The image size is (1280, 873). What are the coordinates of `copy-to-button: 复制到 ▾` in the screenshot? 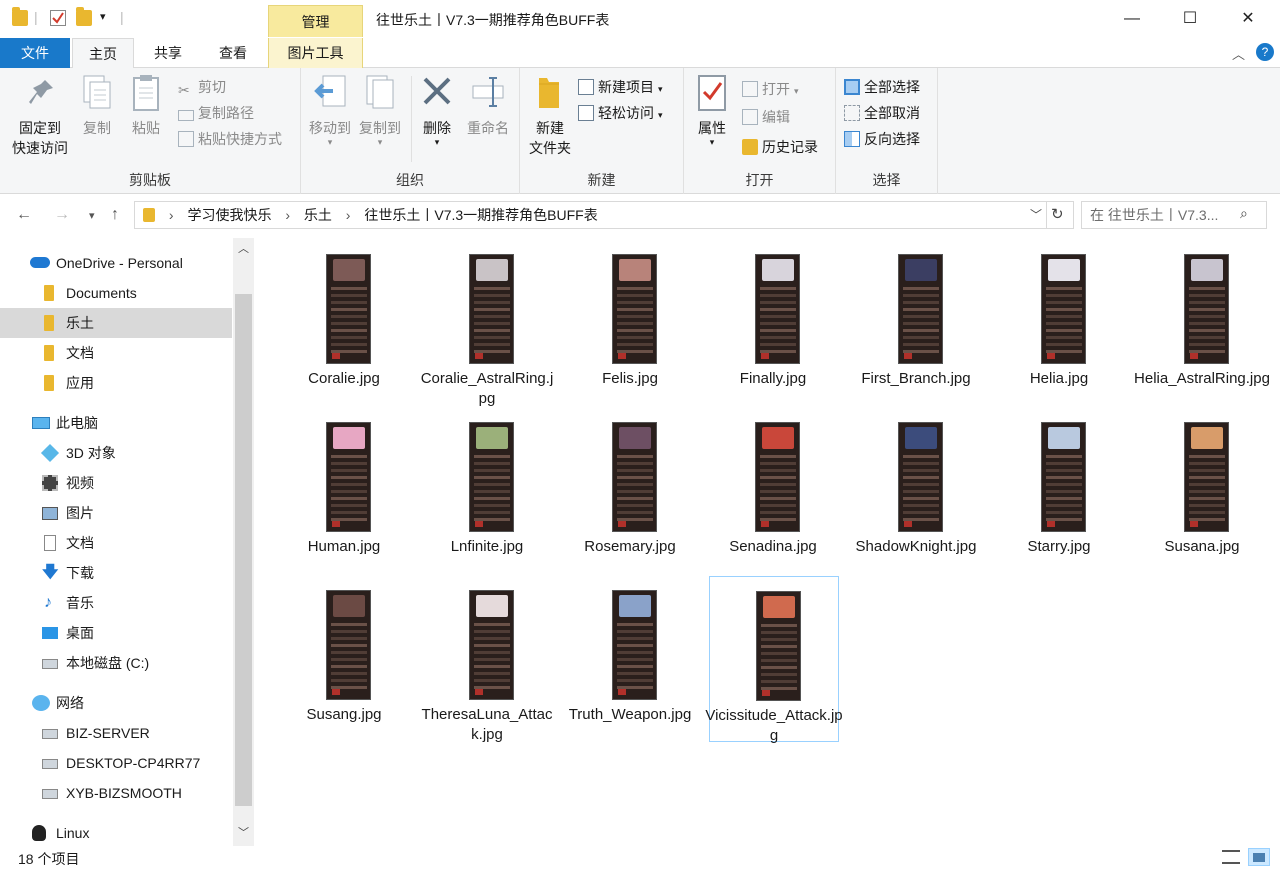 It's located at (380, 110).